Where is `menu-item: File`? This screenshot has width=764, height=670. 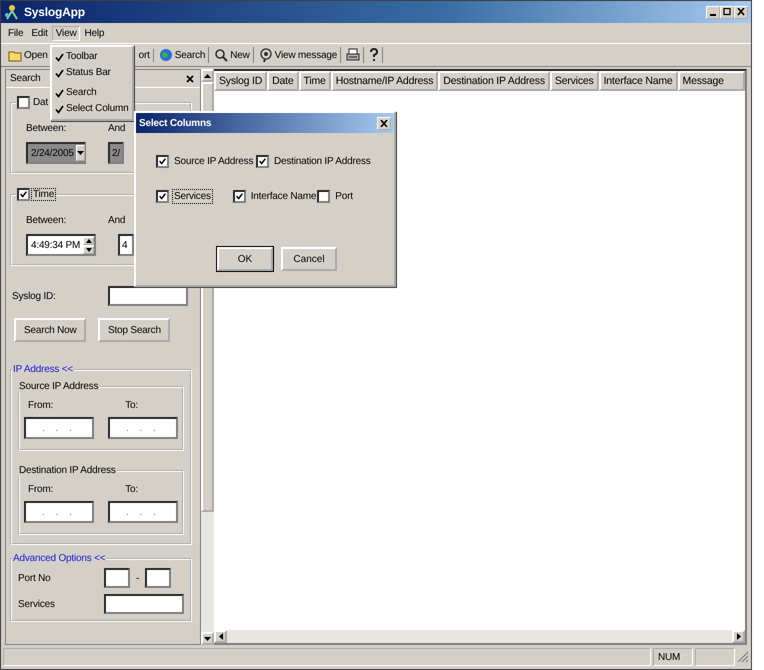 menu-item: File is located at coordinates (16, 33).